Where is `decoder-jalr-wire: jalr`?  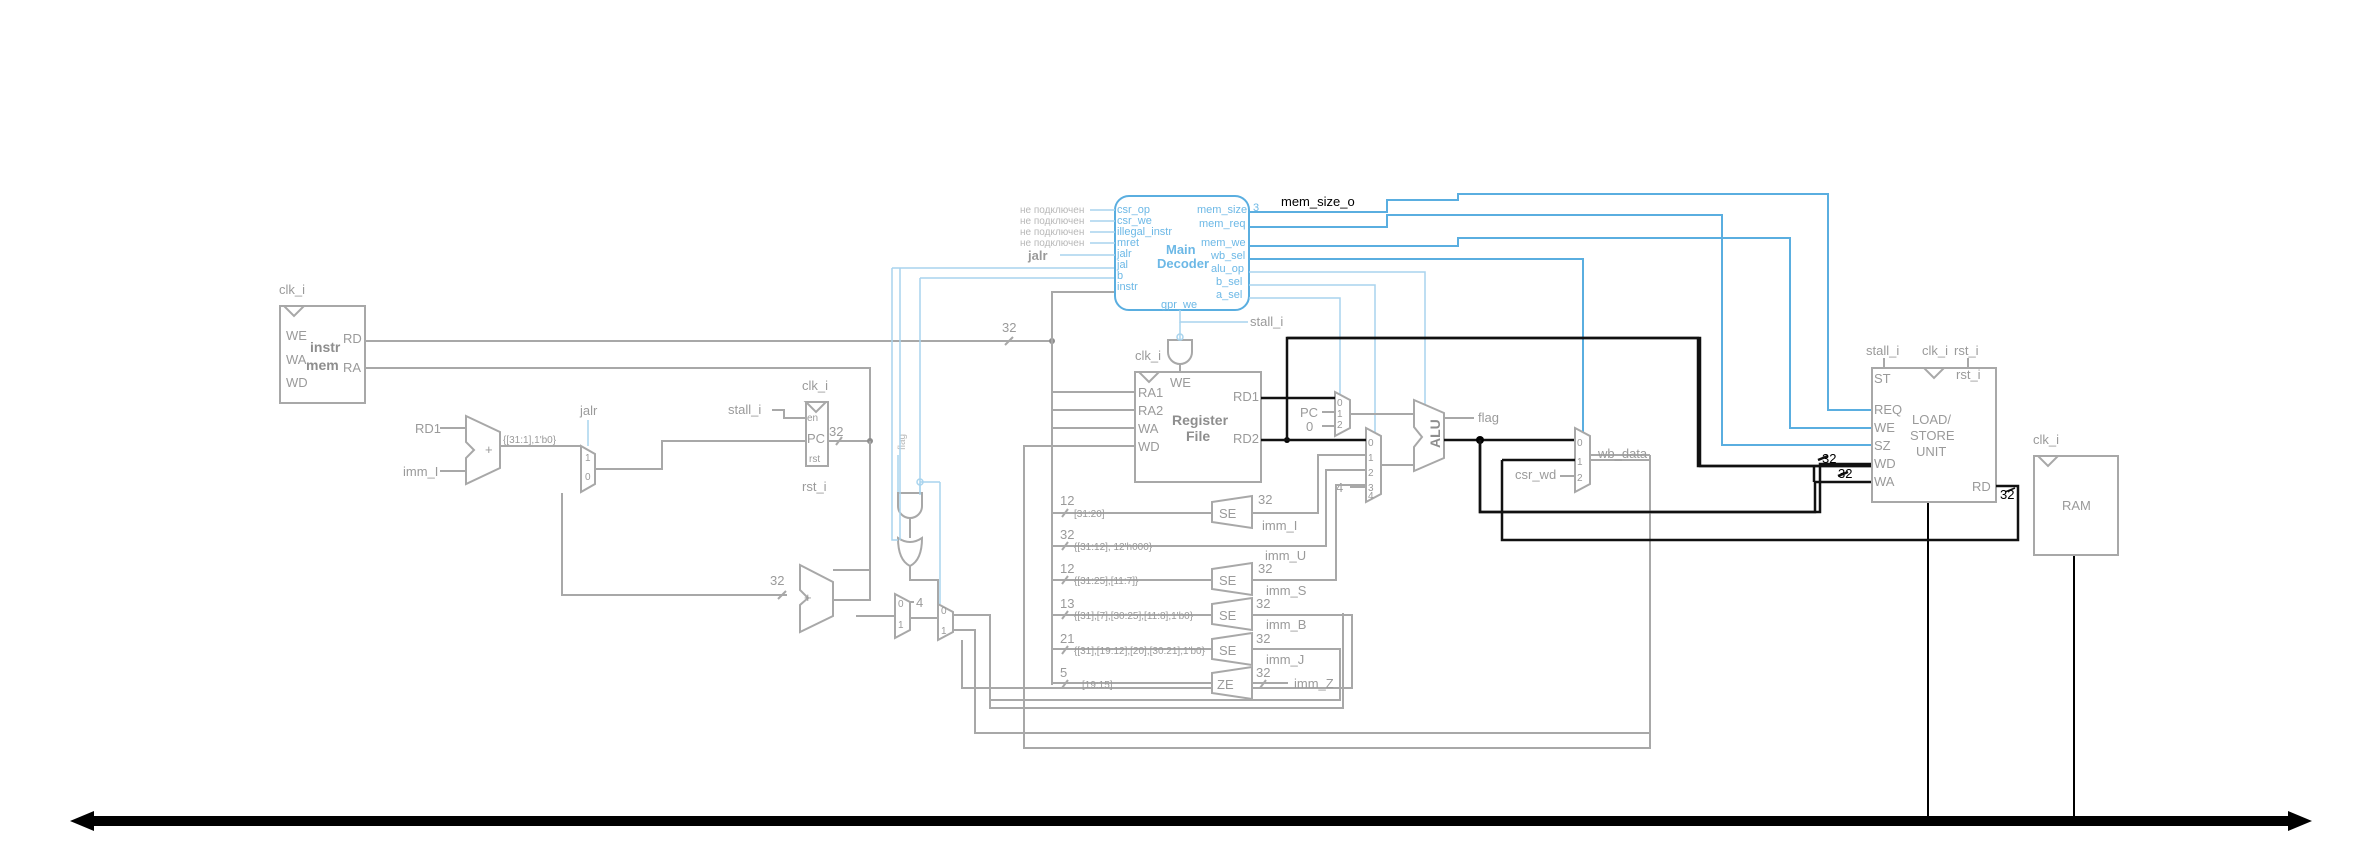
decoder-jalr-wire: jalr is located at coordinates (1037, 255).